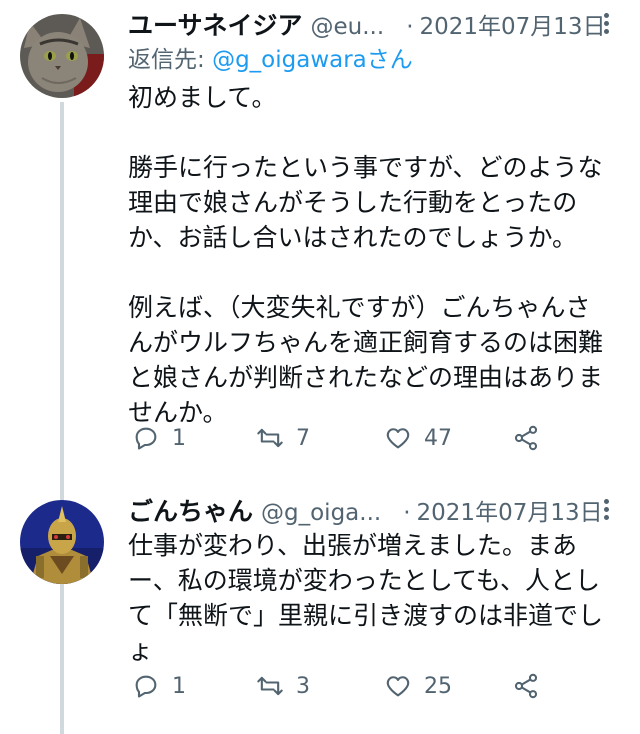  Describe the element at coordinates (353, 237) in the screenshot. I see `body-line: か、お話し合いはされたのでしょうか。` at that location.